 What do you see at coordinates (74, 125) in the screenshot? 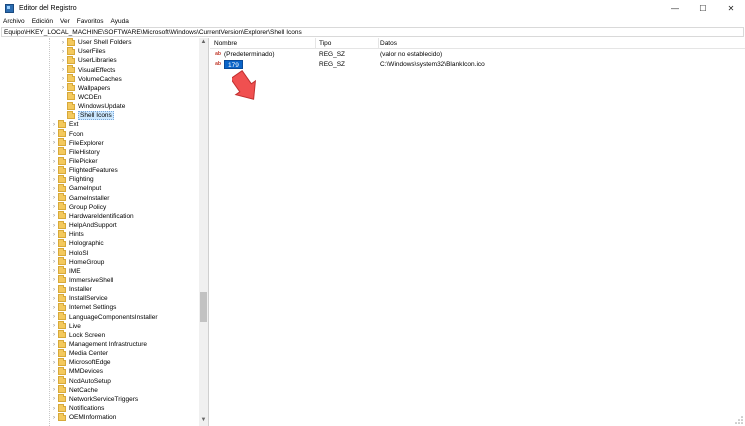
I see `tree-item-label: Ext` at bounding box center [74, 125].